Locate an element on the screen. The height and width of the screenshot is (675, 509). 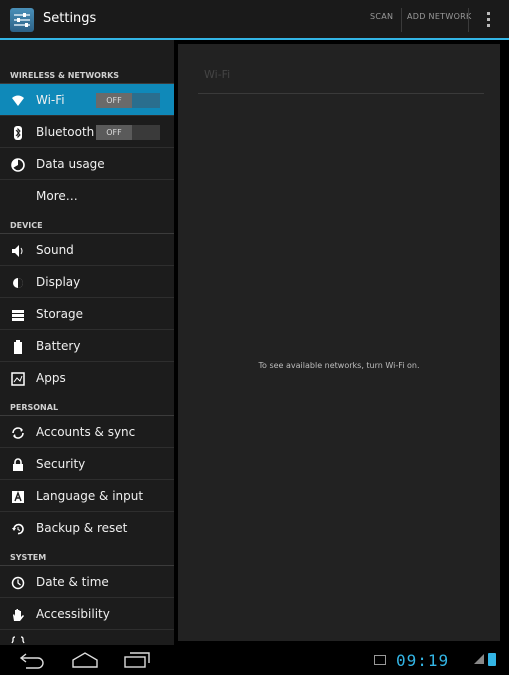
sidebar-item-language-input: Language & input is located at coordinates (87, 496).